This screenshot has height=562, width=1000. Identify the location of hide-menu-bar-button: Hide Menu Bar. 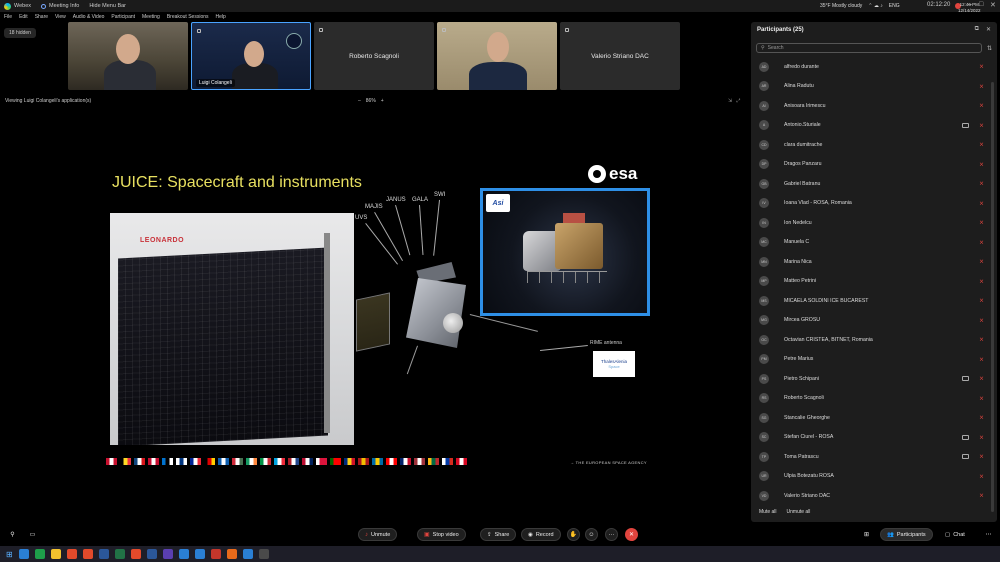
(107, 6).